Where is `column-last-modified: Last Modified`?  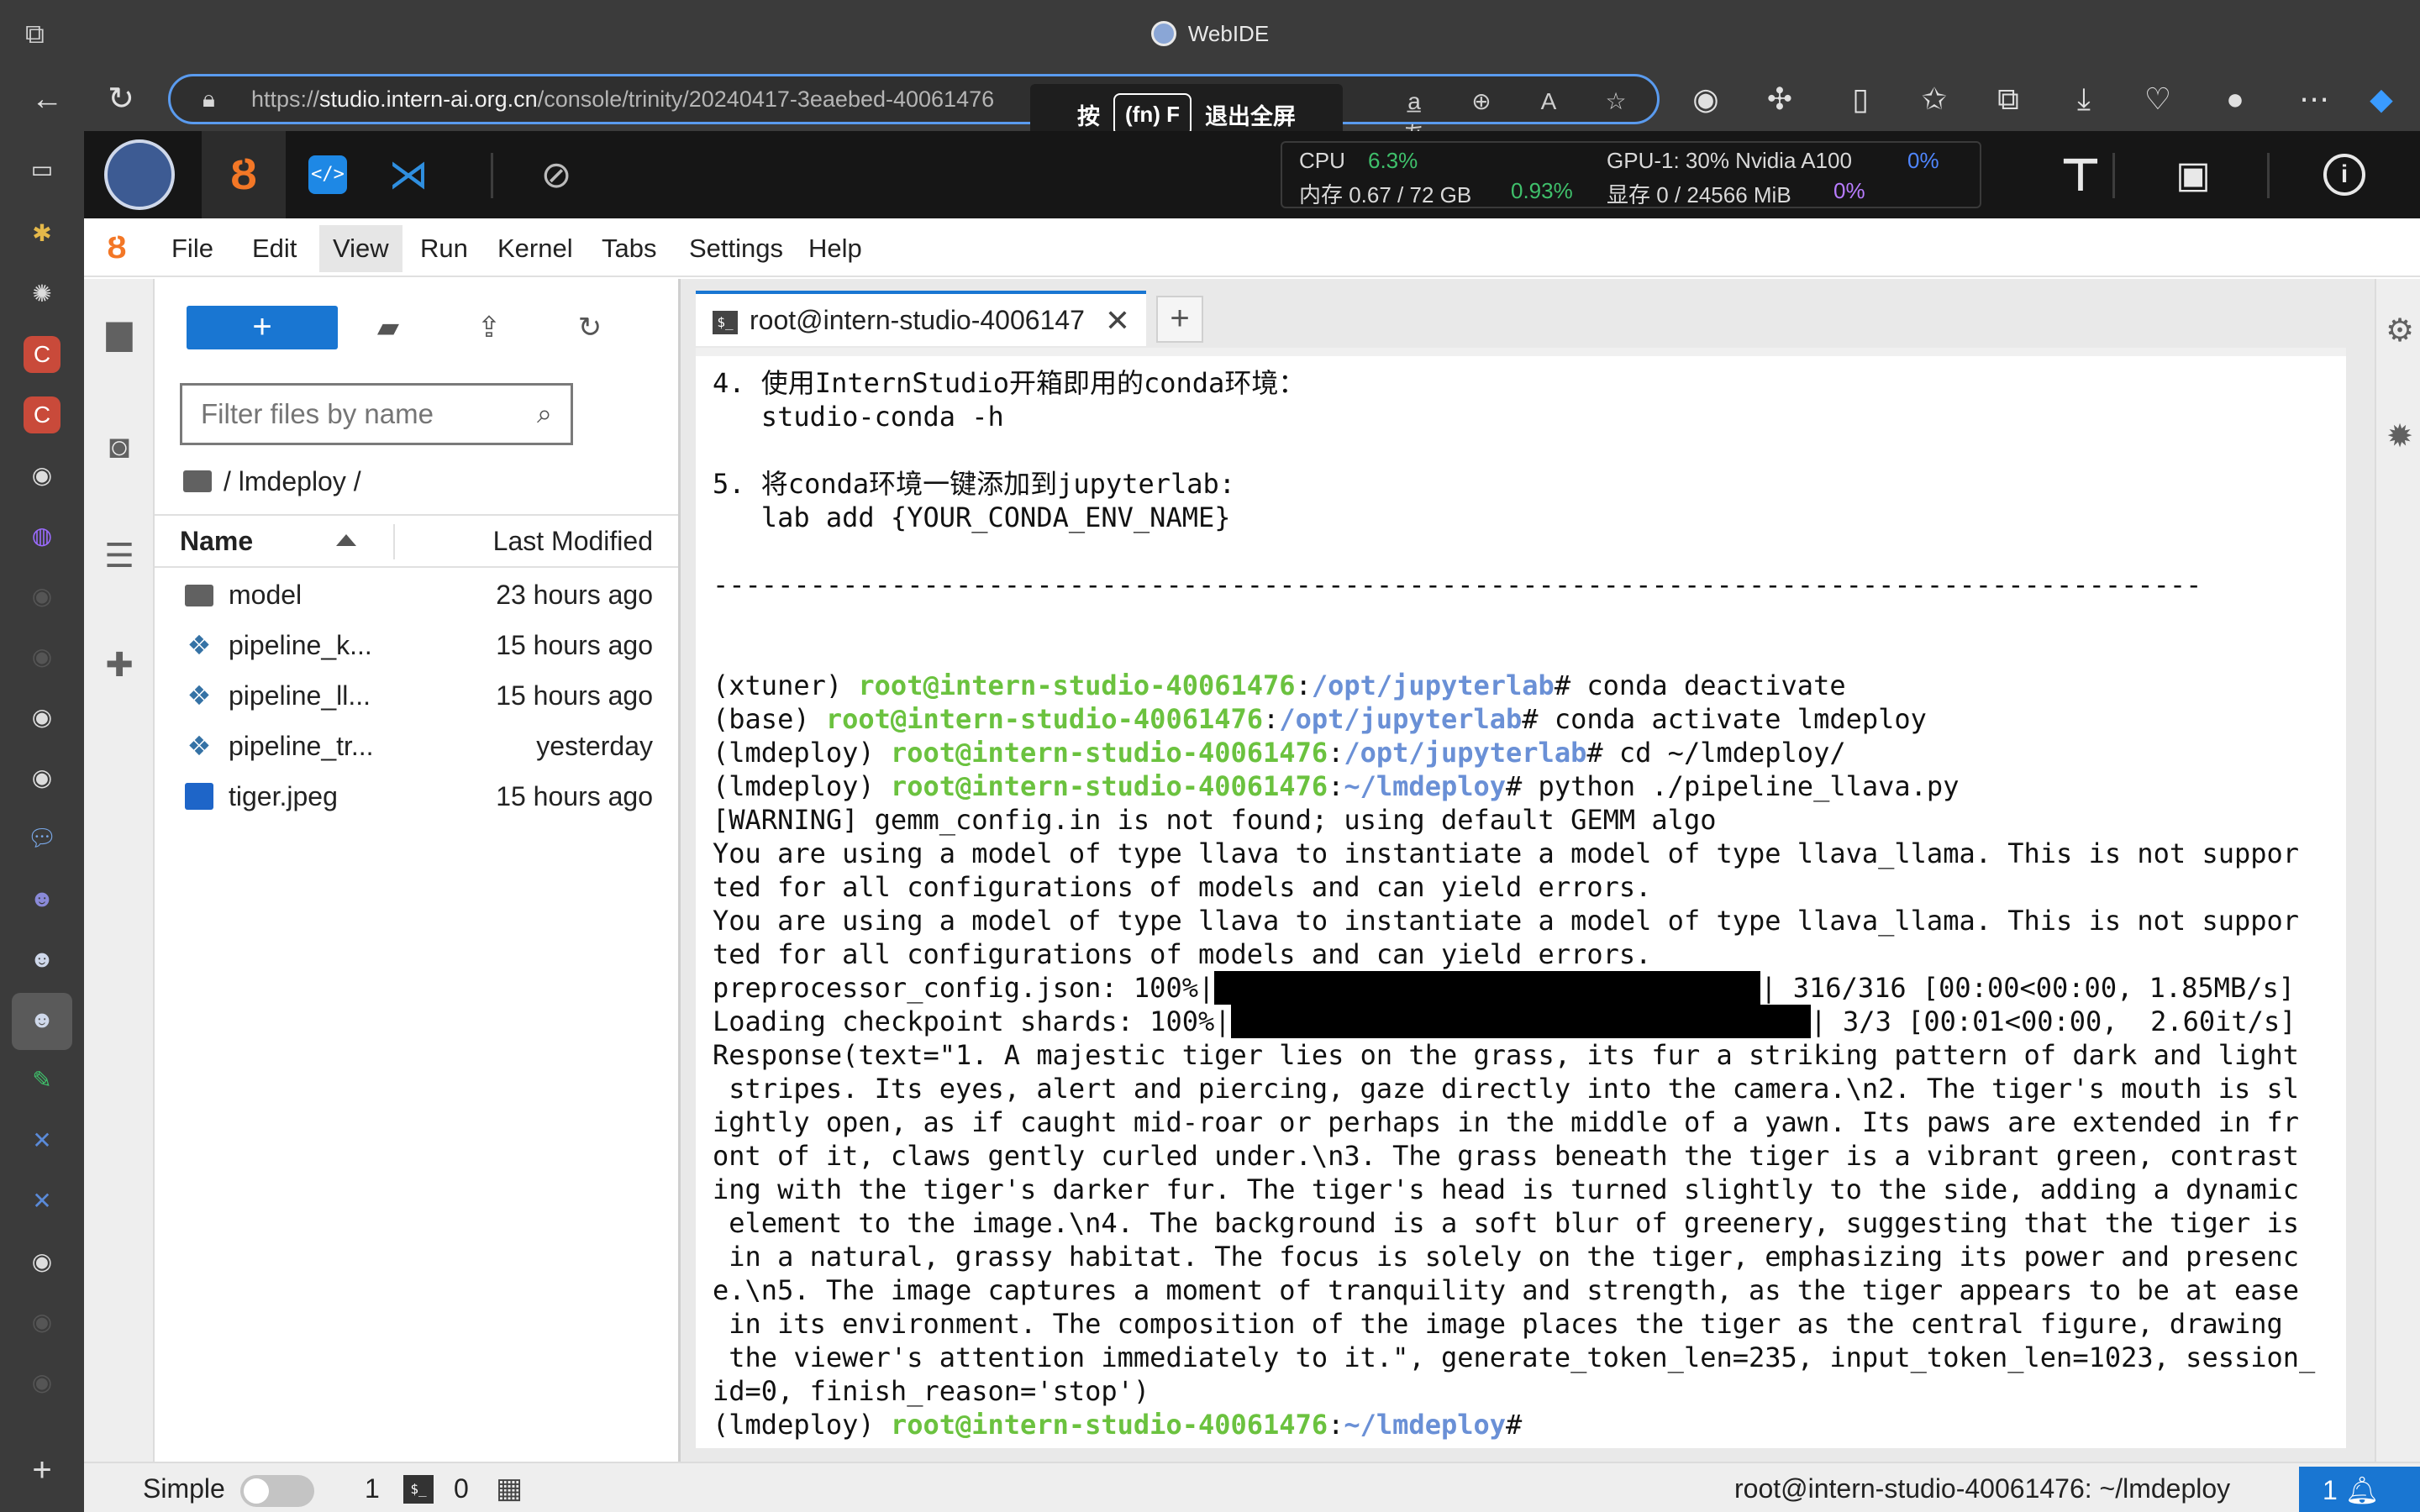 column-last-modified: Last Modified is located at coordinates (573, 541).